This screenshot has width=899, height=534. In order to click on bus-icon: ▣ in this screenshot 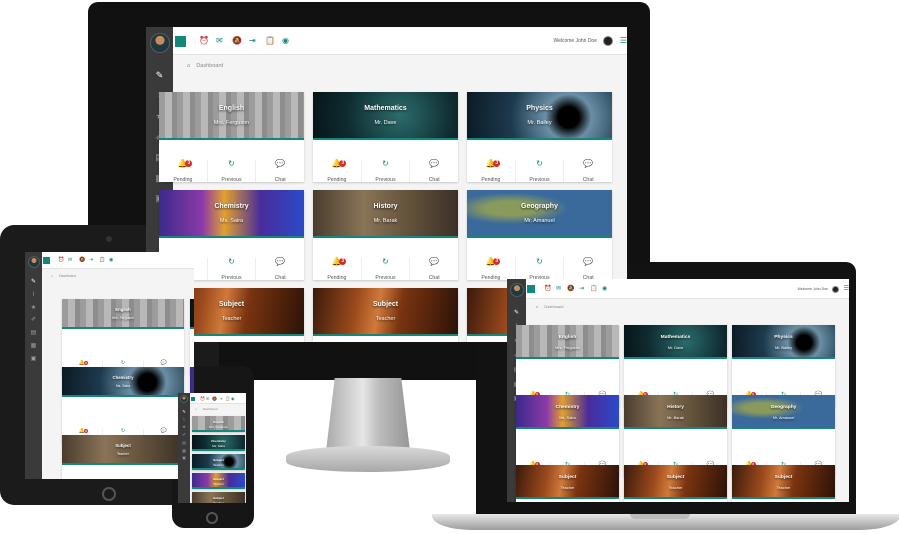, I will do `click(184, 458)`.